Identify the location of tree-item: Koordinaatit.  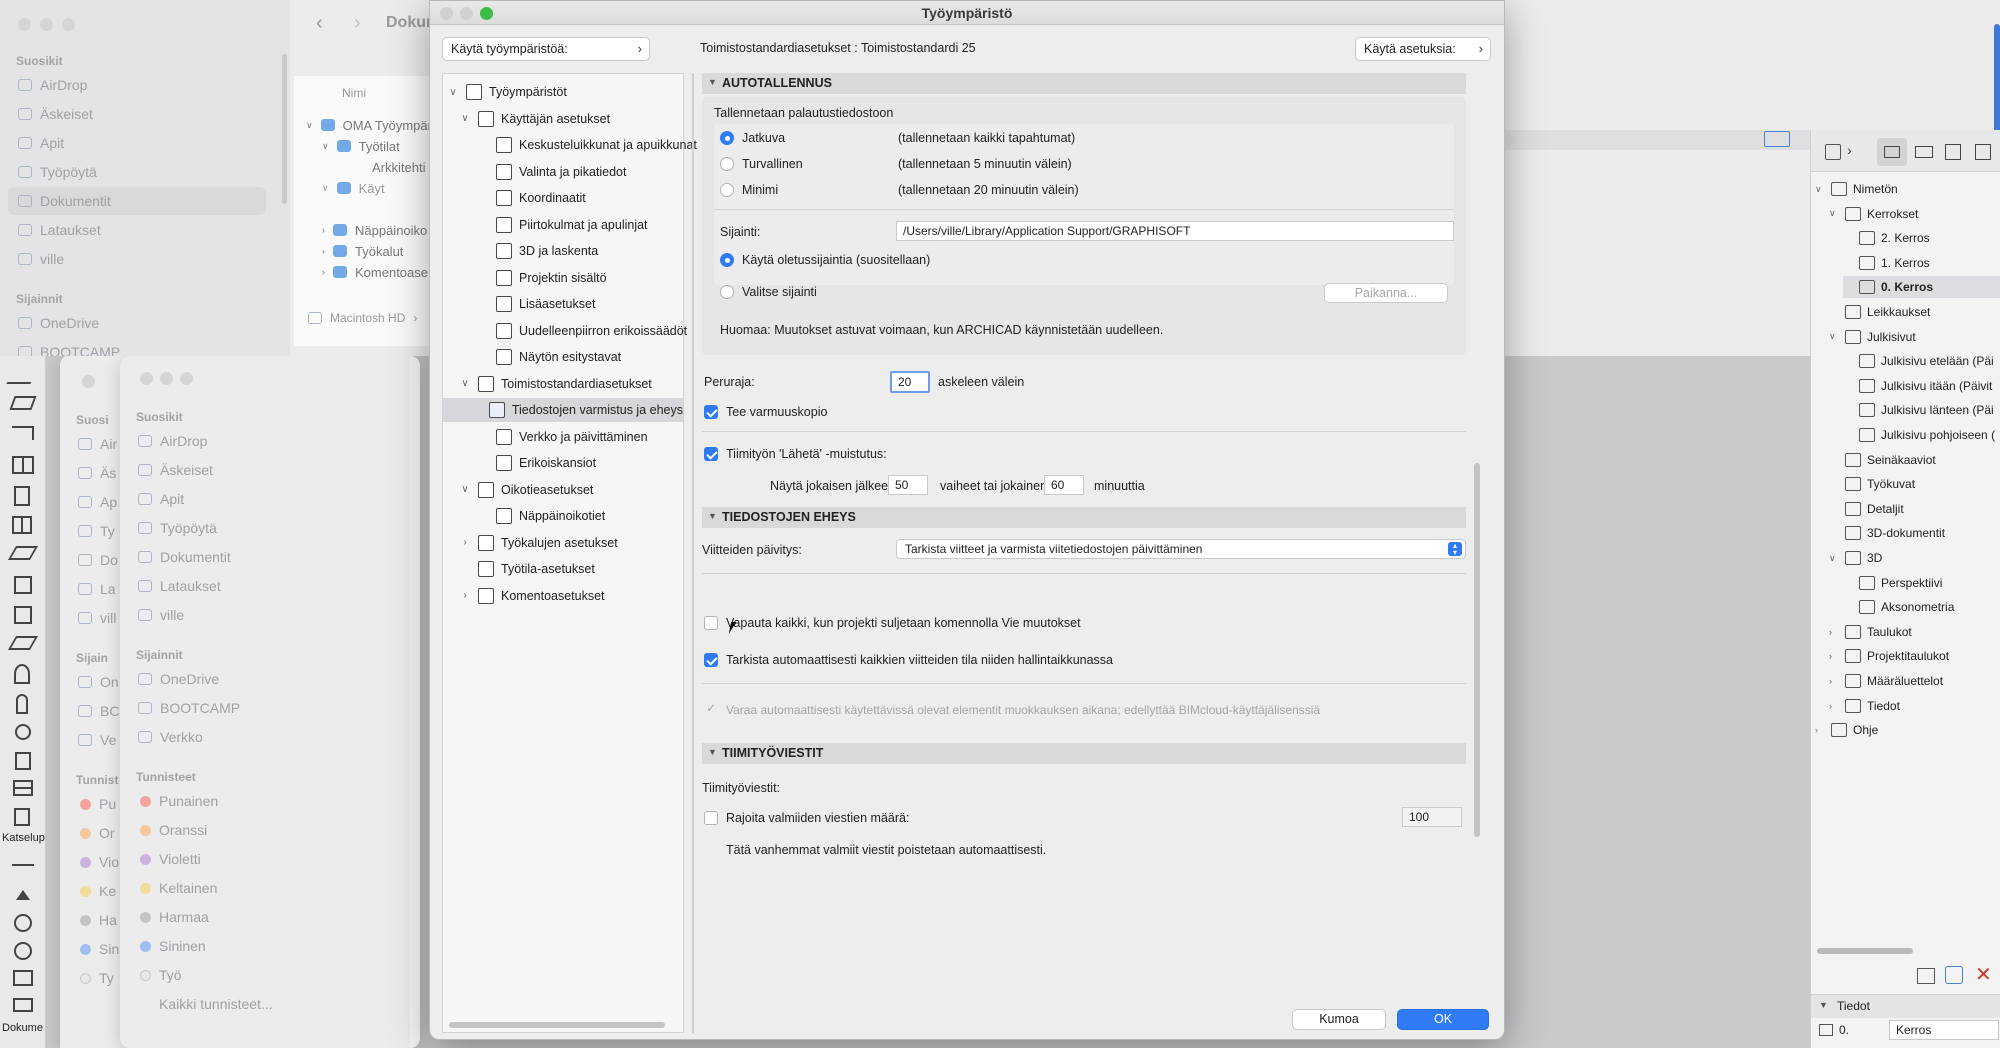
(531, 198).